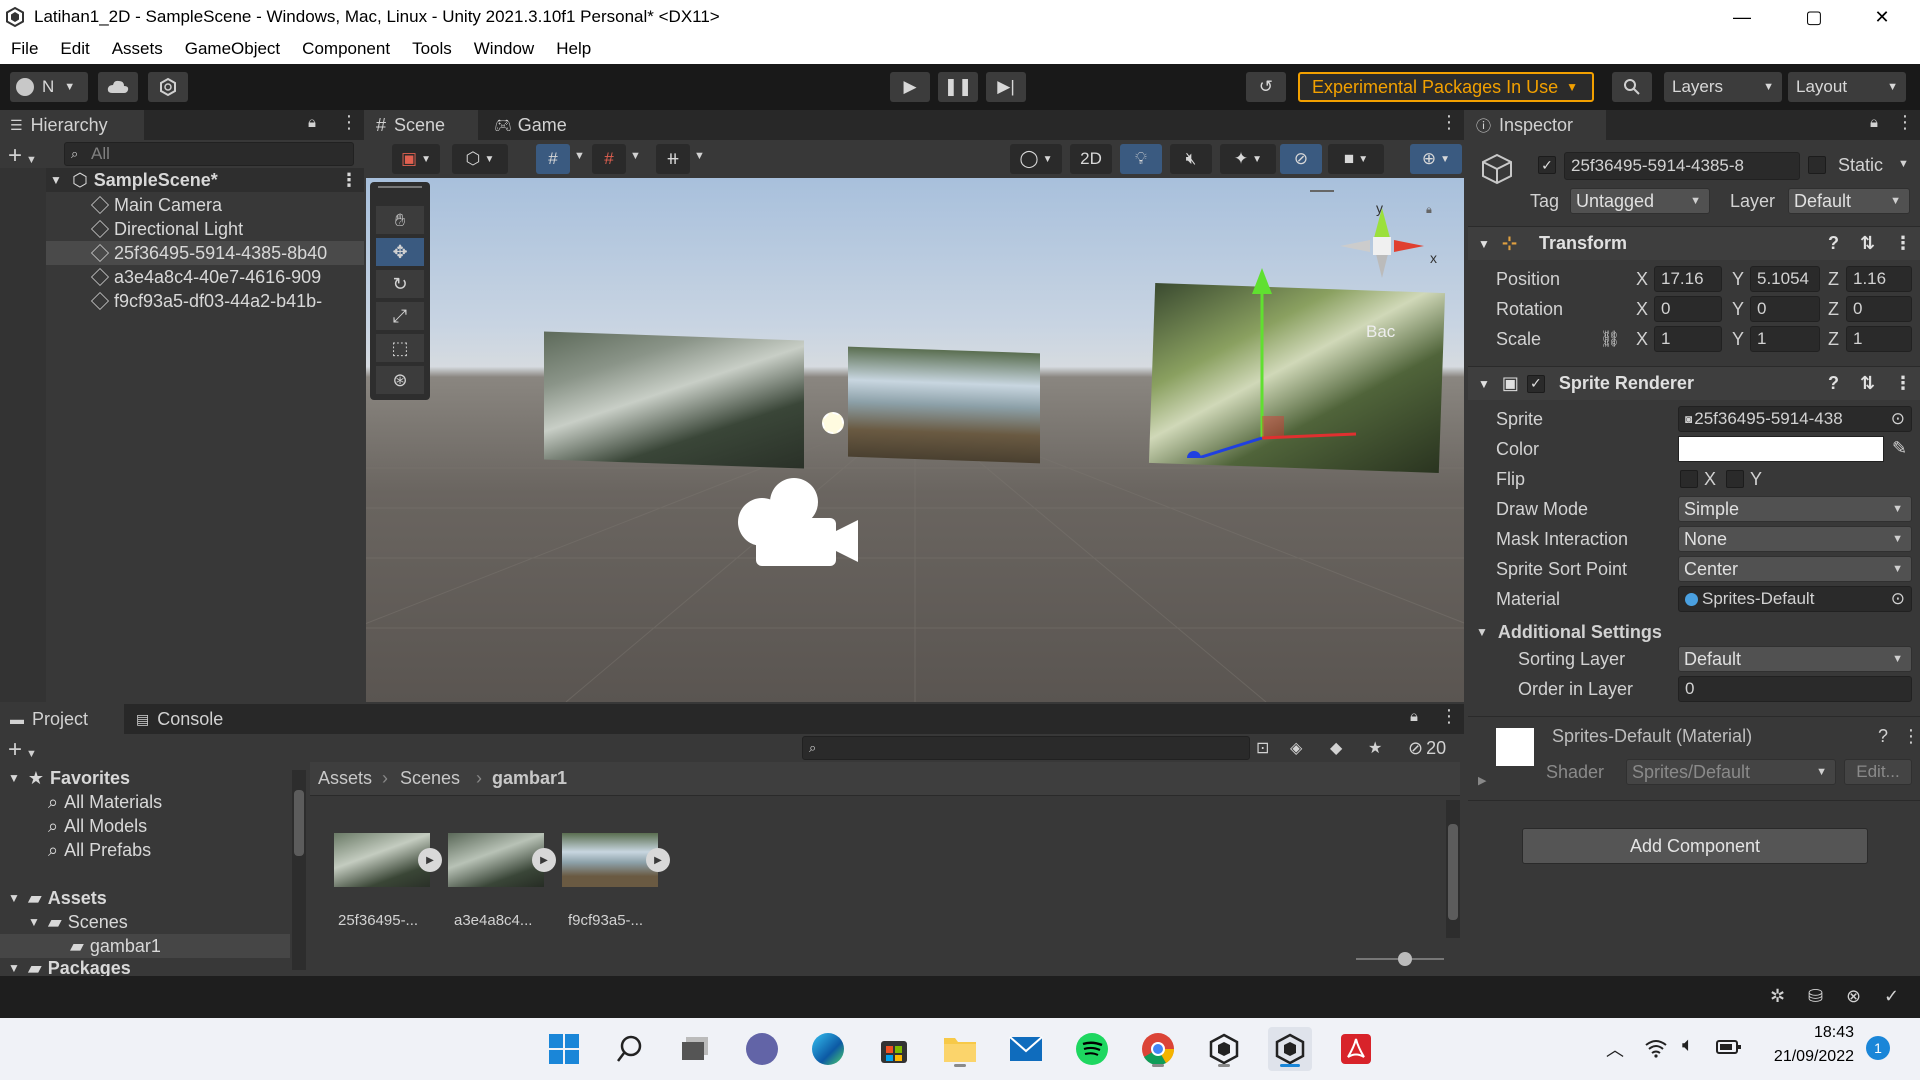  What do you see at coordinates (1824, 1033) in the screenshot?
I see `clock-time: 18:43` at bounding box center [1824, 1033].